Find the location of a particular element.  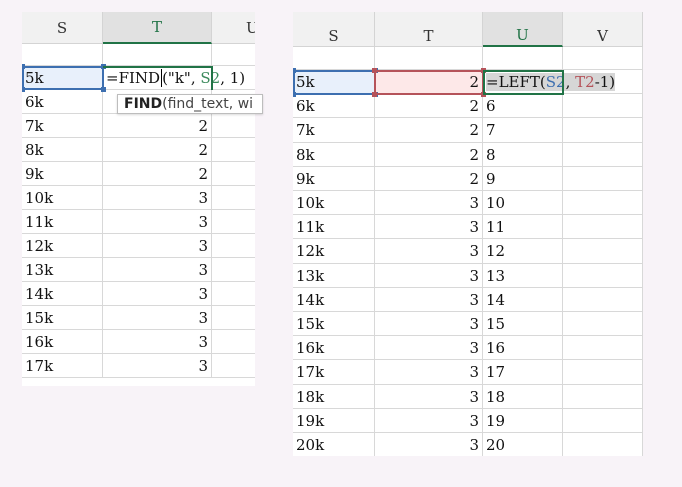

cell-u: 14 is located at coordinates (523, 299).